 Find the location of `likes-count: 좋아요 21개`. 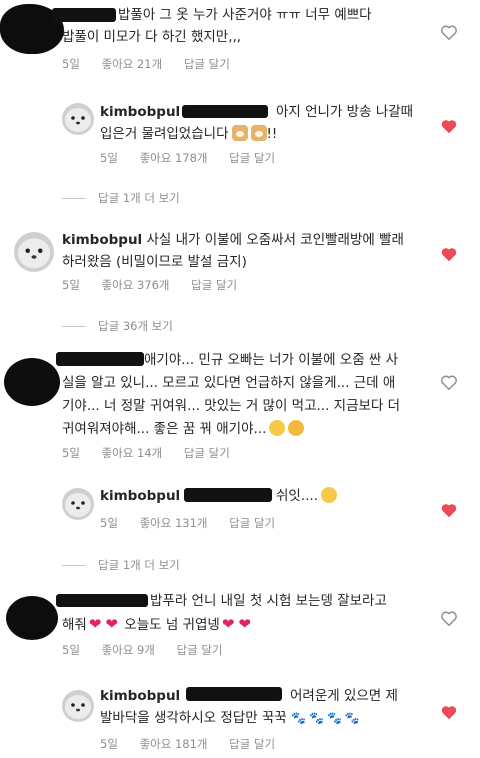

likes-count: 좋아요 21개 is located at coordinates (132, 64).